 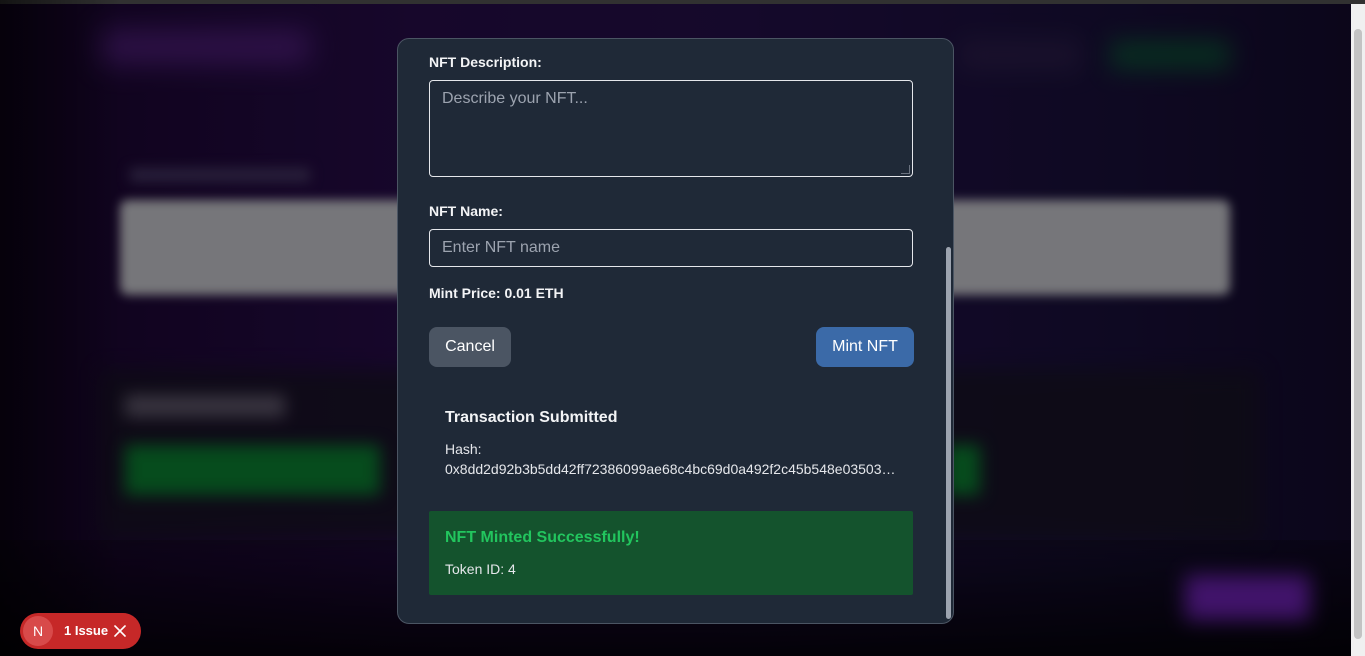 I want to click on issue-badge: N 1 Issue, so click(x=80, y=631).